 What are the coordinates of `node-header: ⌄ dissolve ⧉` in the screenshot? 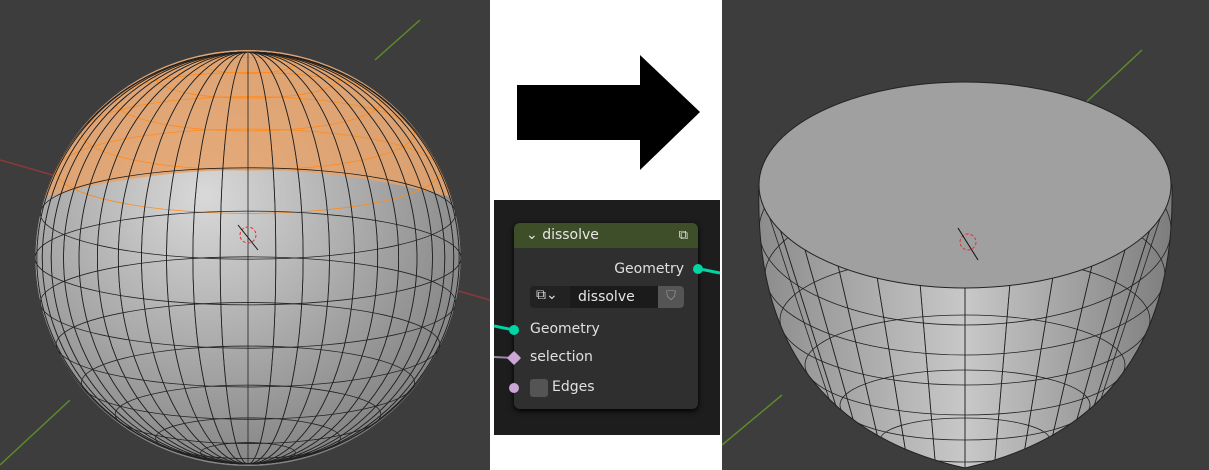 It's located at (606, 235).